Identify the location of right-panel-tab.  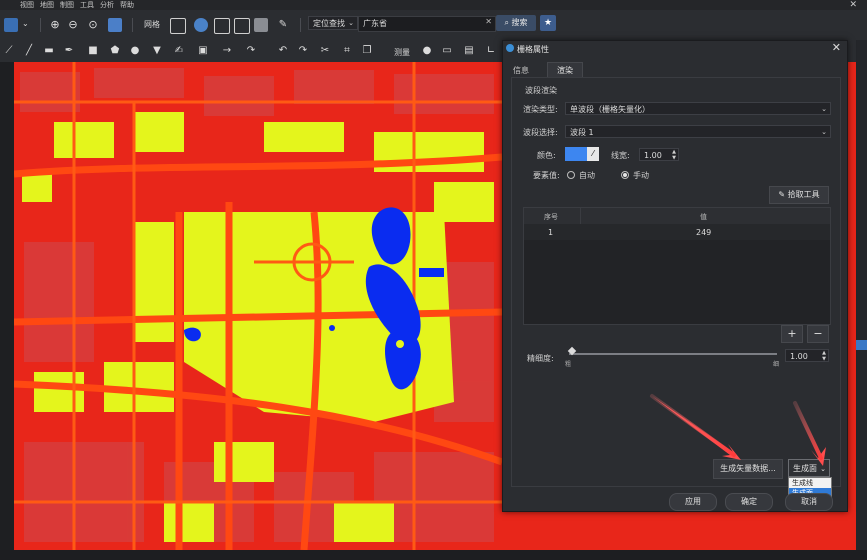
(861, 345).